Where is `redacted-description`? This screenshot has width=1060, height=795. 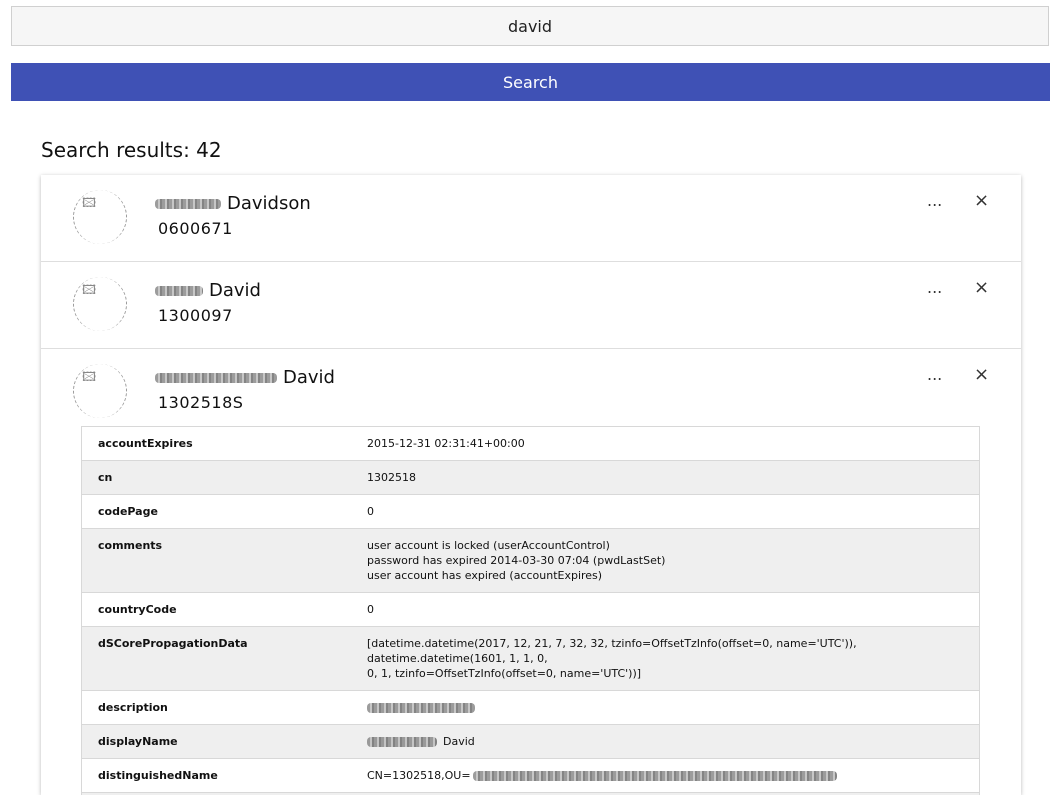
redacted-description is located at coordinates (421, 708).